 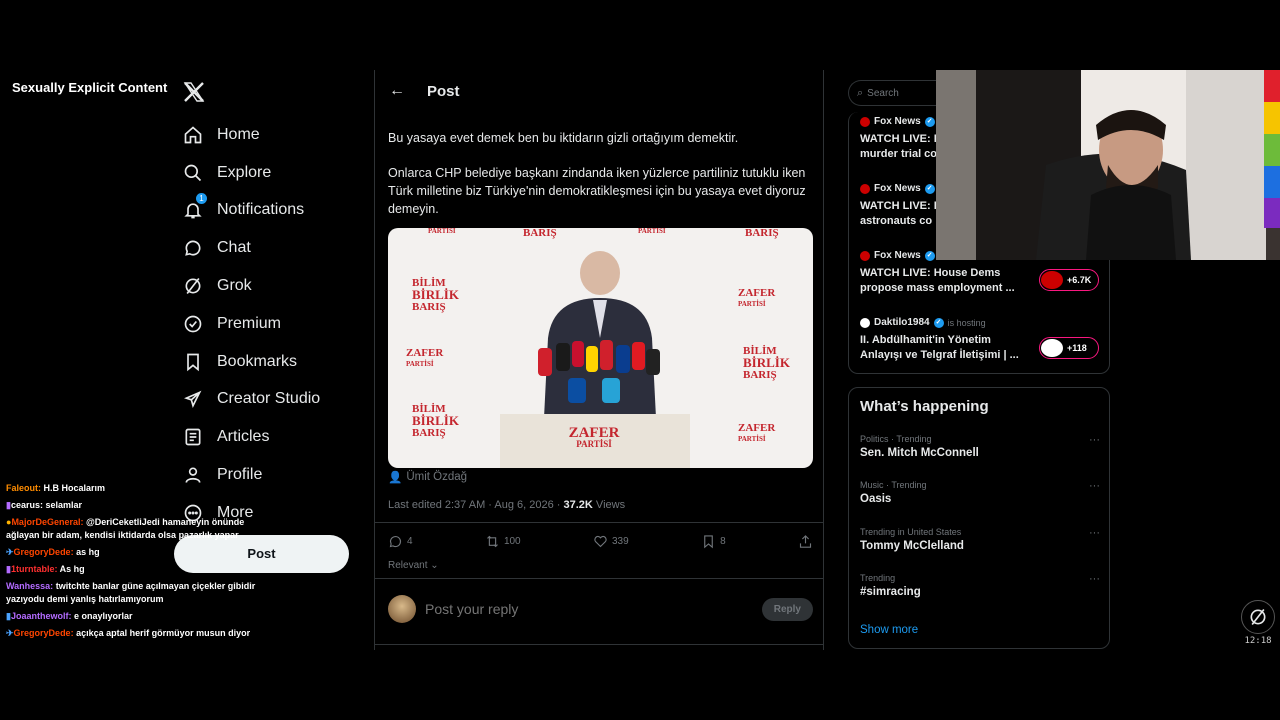 I want to click on post-header: ← Post, so click(x=424, y=91).